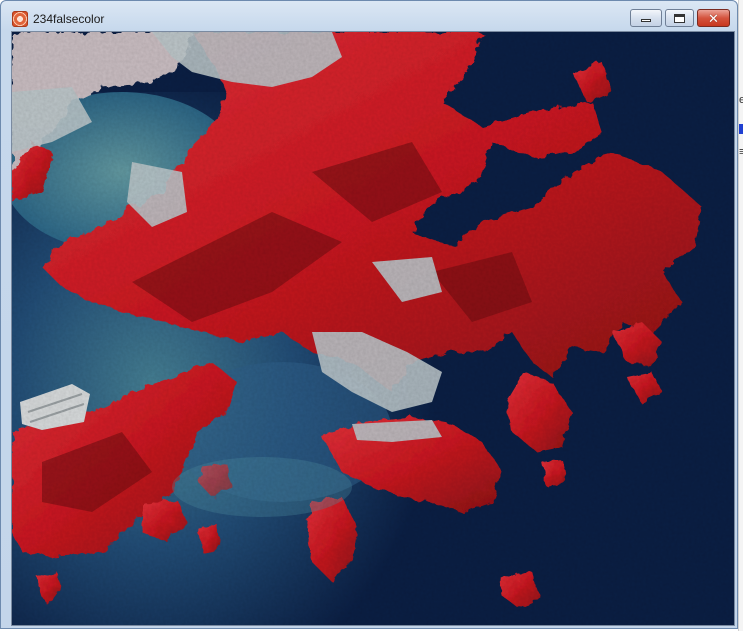  I want to click on close-icon: ✕, so click(713, 18).